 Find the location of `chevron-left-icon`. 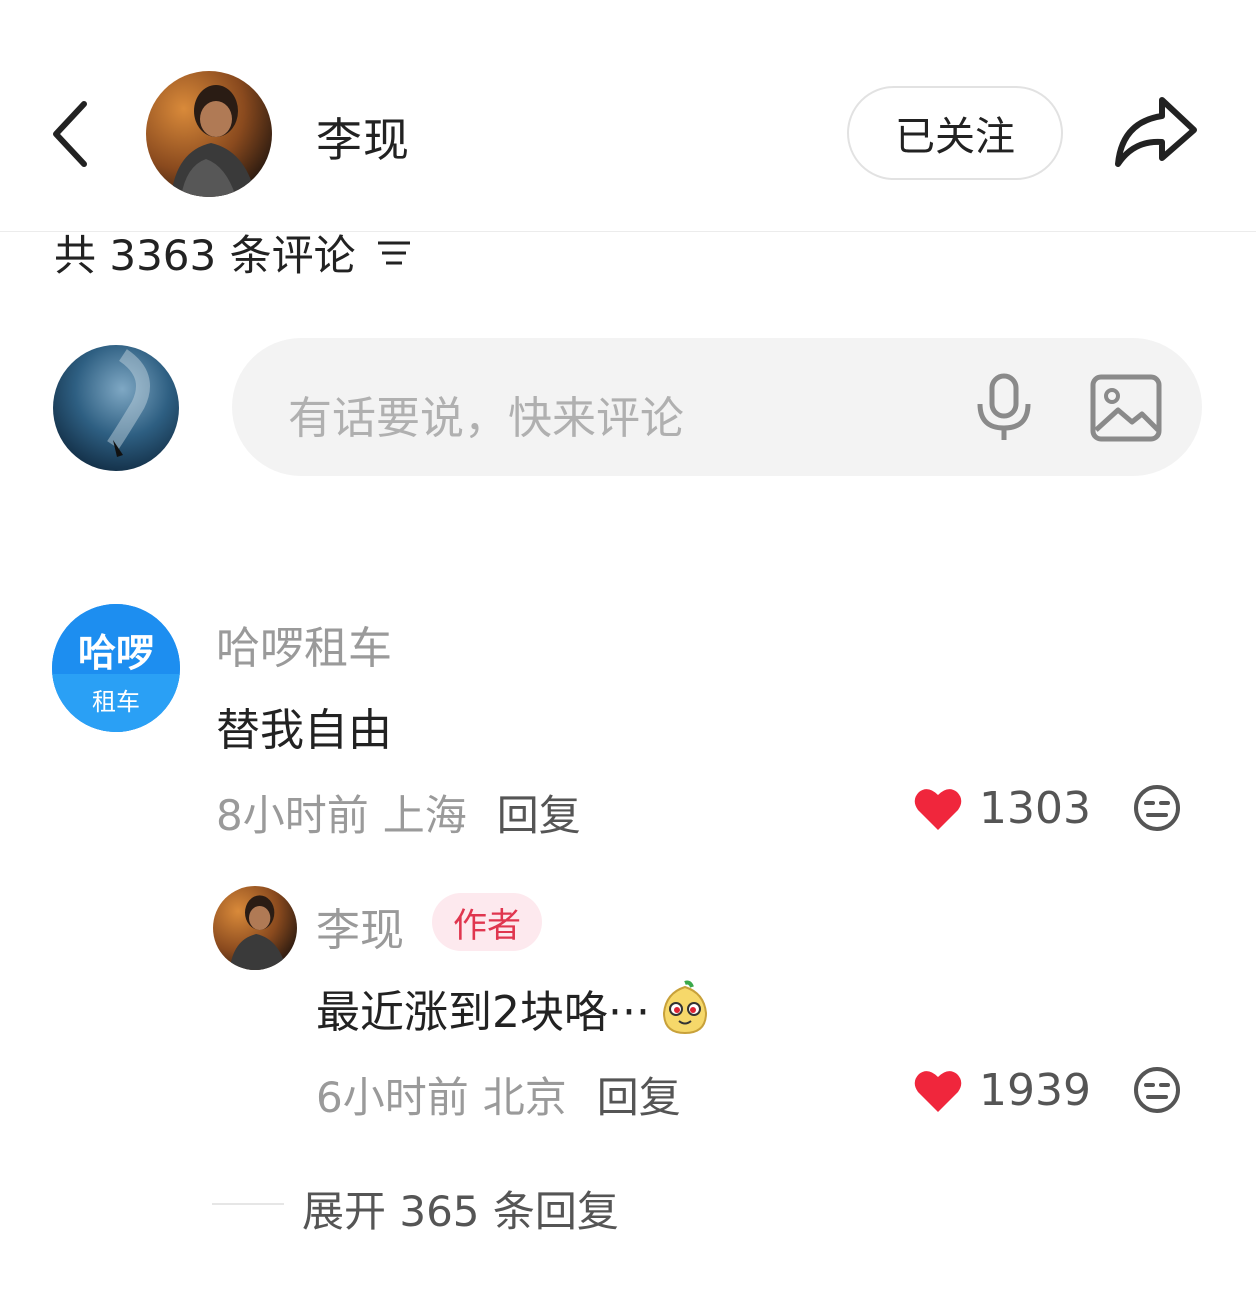

chevron-left-icon is located at coordinates (70, 134).